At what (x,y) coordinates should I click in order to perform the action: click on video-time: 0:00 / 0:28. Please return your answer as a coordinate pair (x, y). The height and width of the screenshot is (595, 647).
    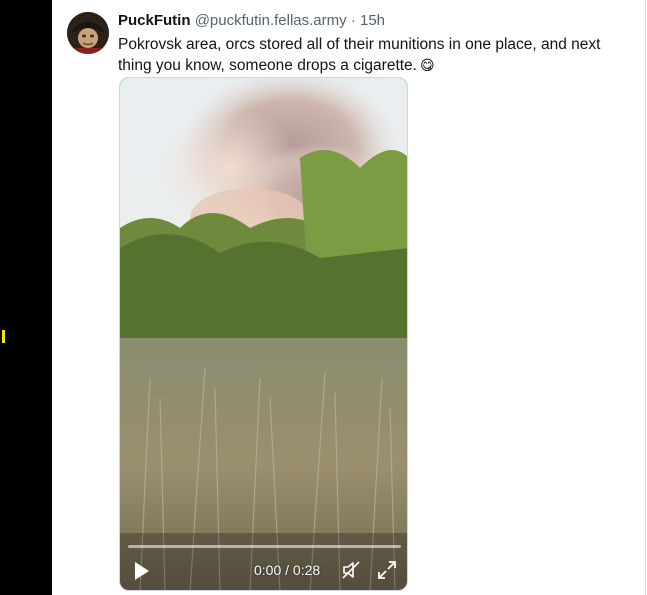
    Looking at the image, I should click on (287, 570).